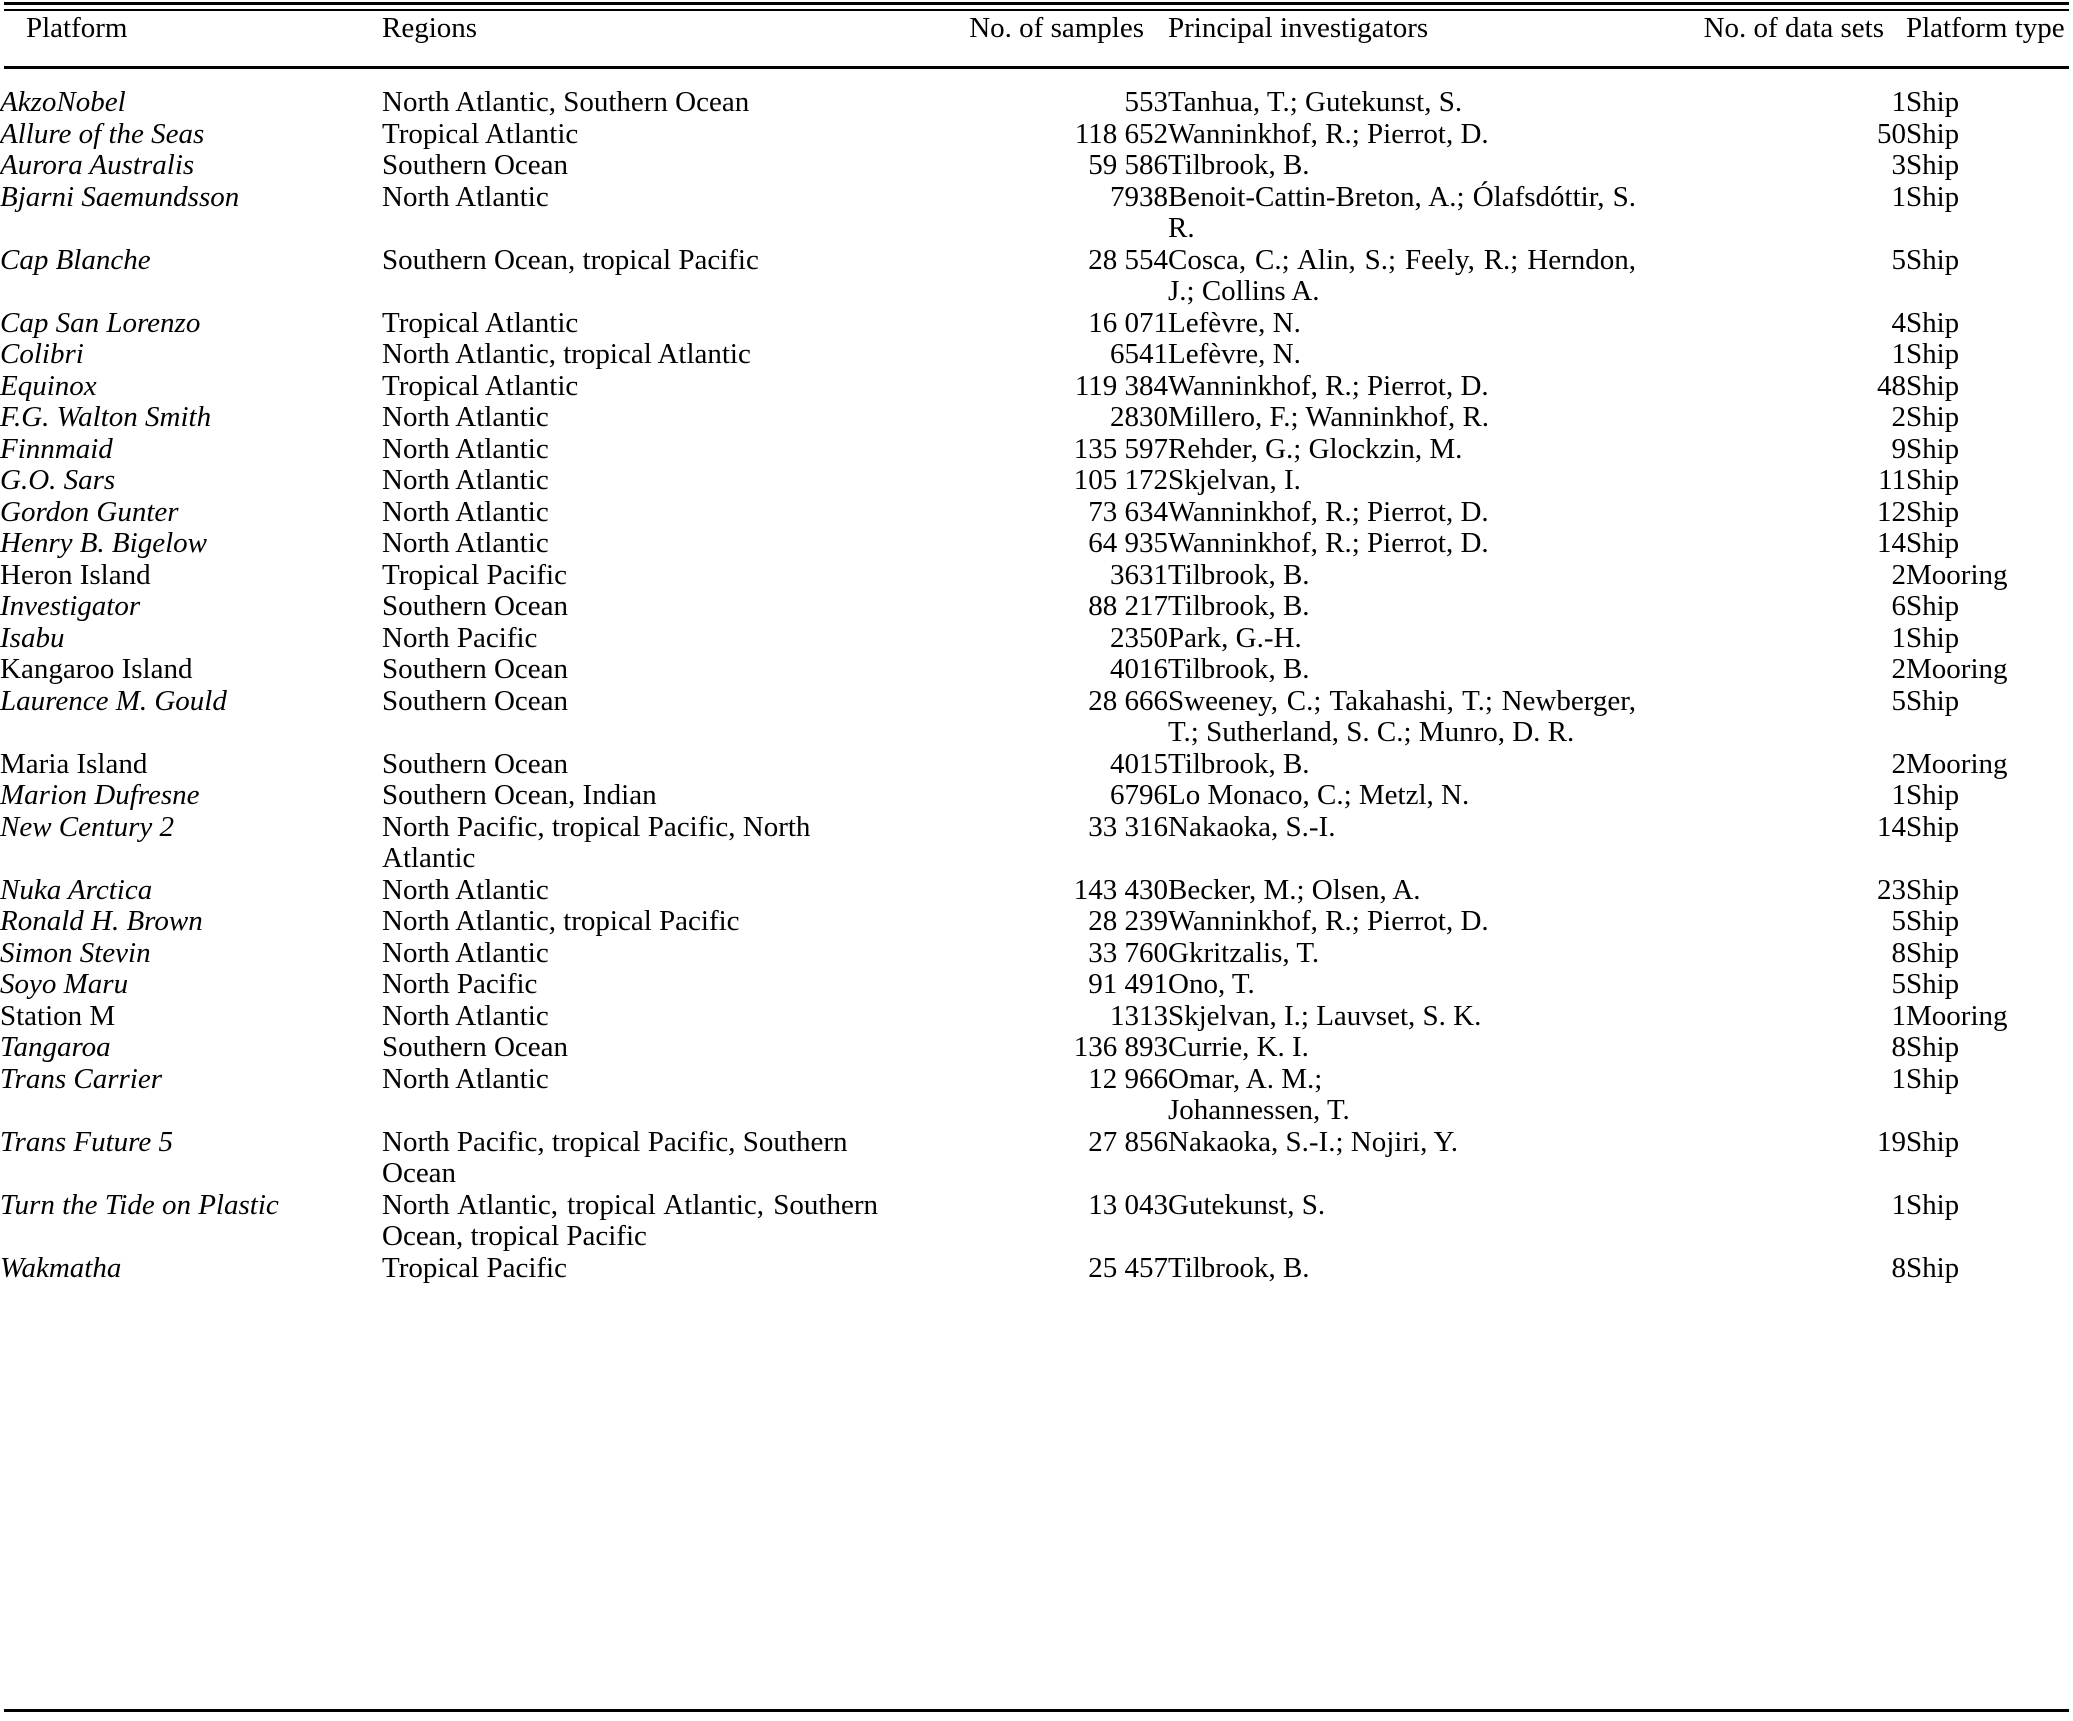 The image size is (2073, 1721). What do you see at coordinates (1146, 102) in the screenshot?
I see `cell-samples: 553` at bounding box center [1146, 102].